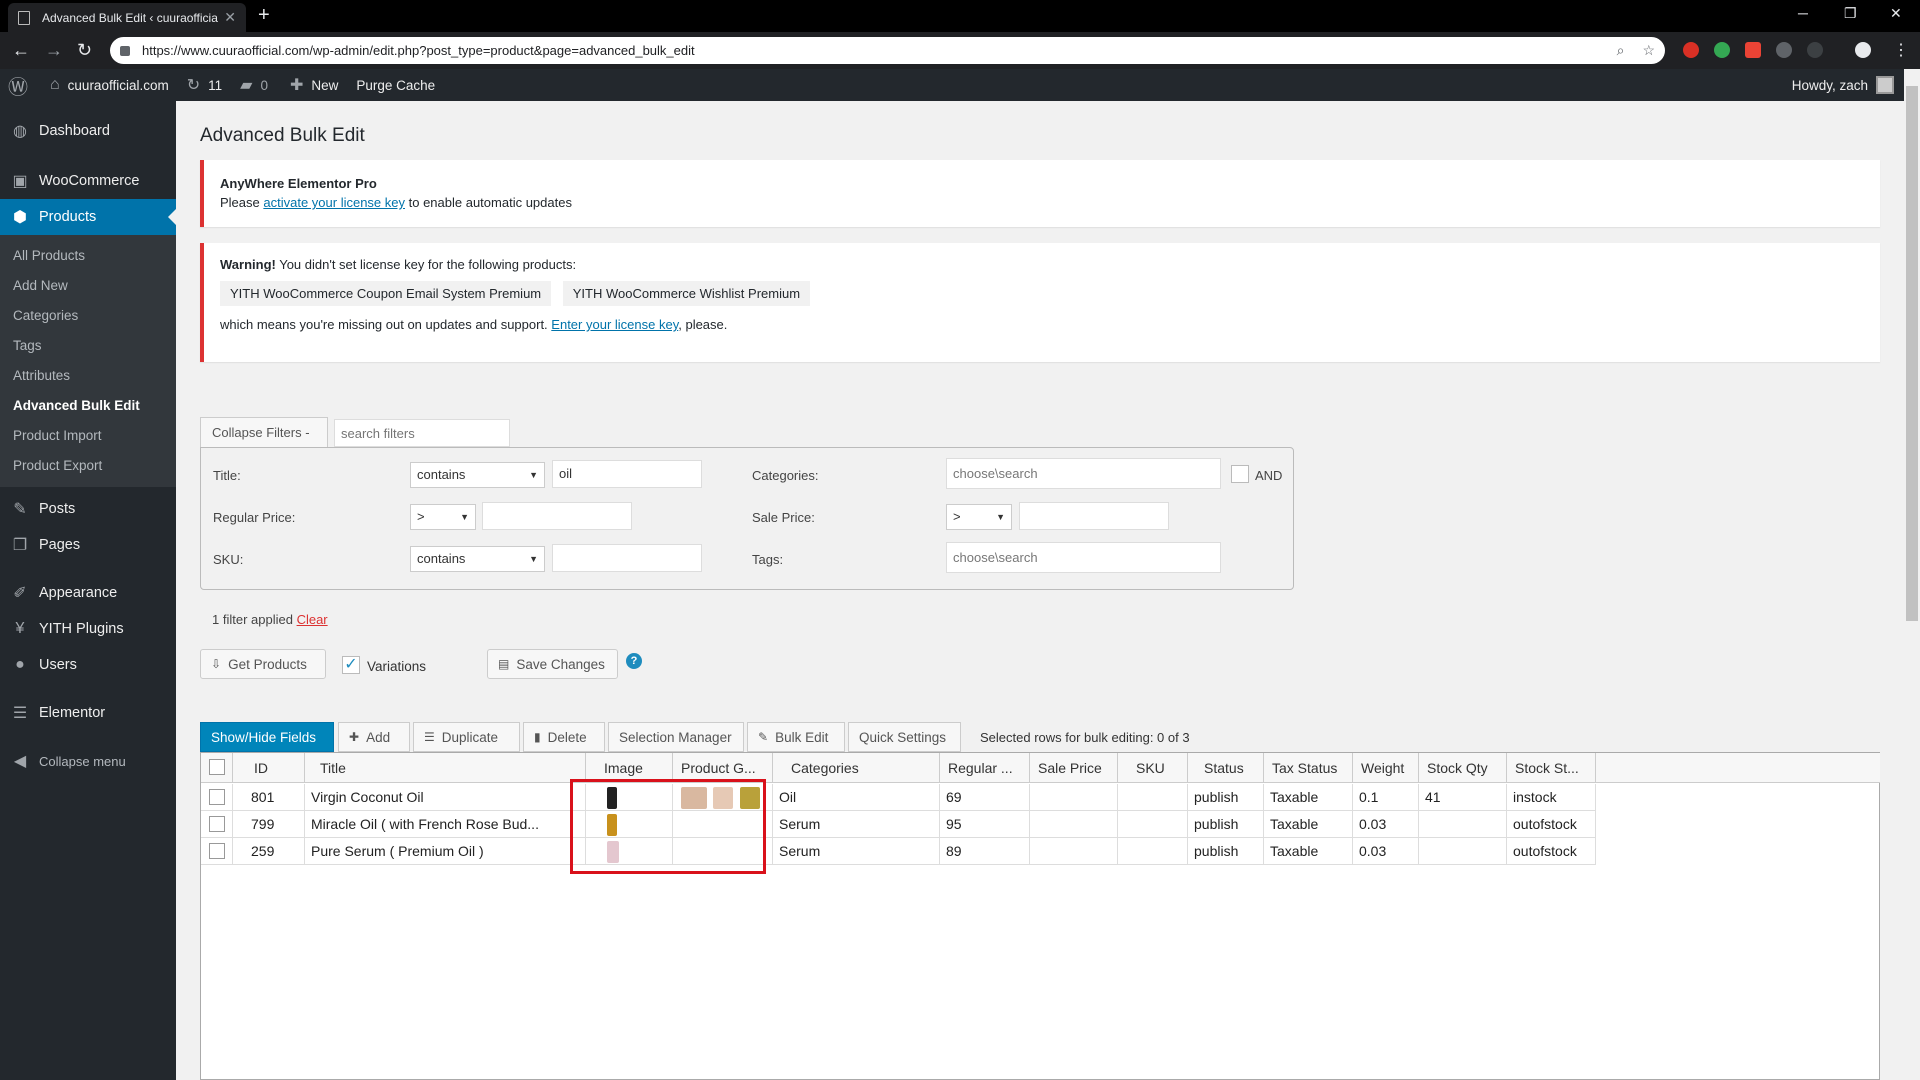 This screenshot has height=1080, width=1920. I want to click on help-icon: ?, so click(634, 661).